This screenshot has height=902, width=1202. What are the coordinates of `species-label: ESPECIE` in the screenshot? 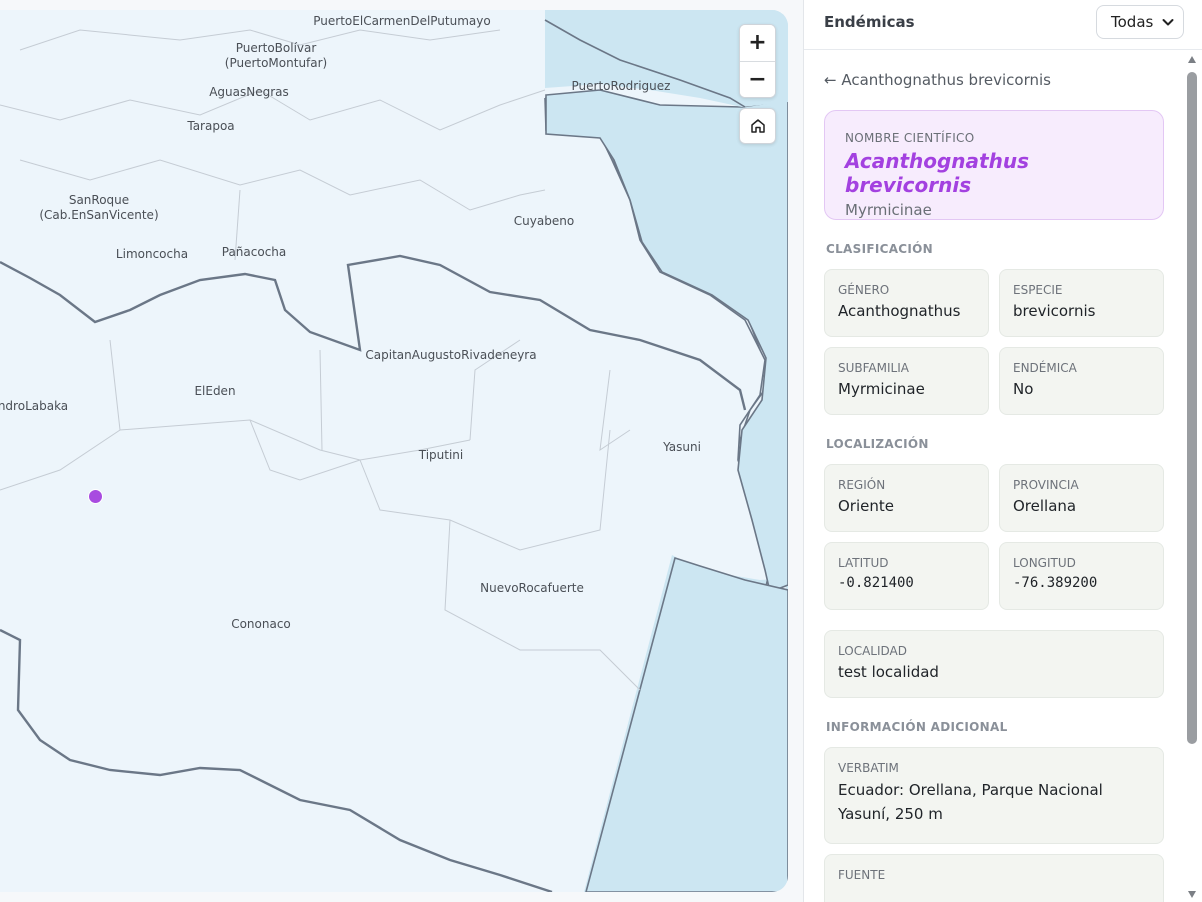 It's located at (1038, 290).